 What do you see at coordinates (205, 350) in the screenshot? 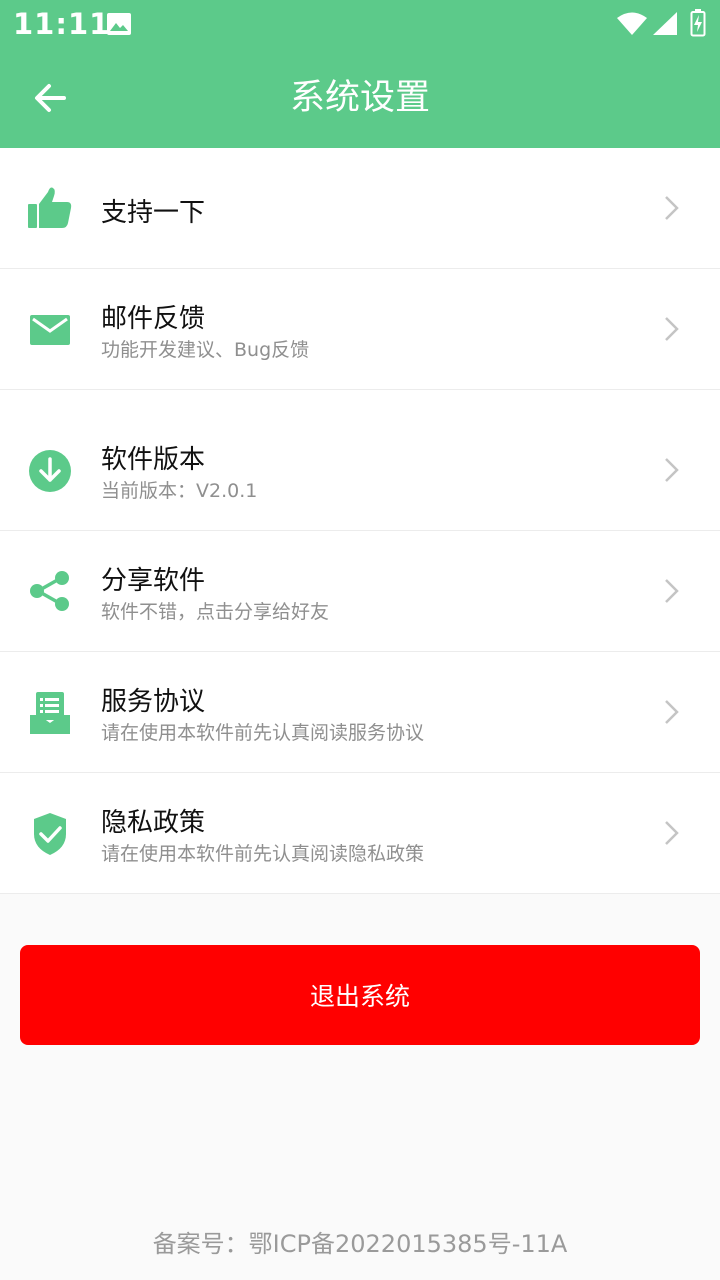
I see `settings-item-subtitle: 功能开发建议、Bug反馈` at bounding box center [205, 350].